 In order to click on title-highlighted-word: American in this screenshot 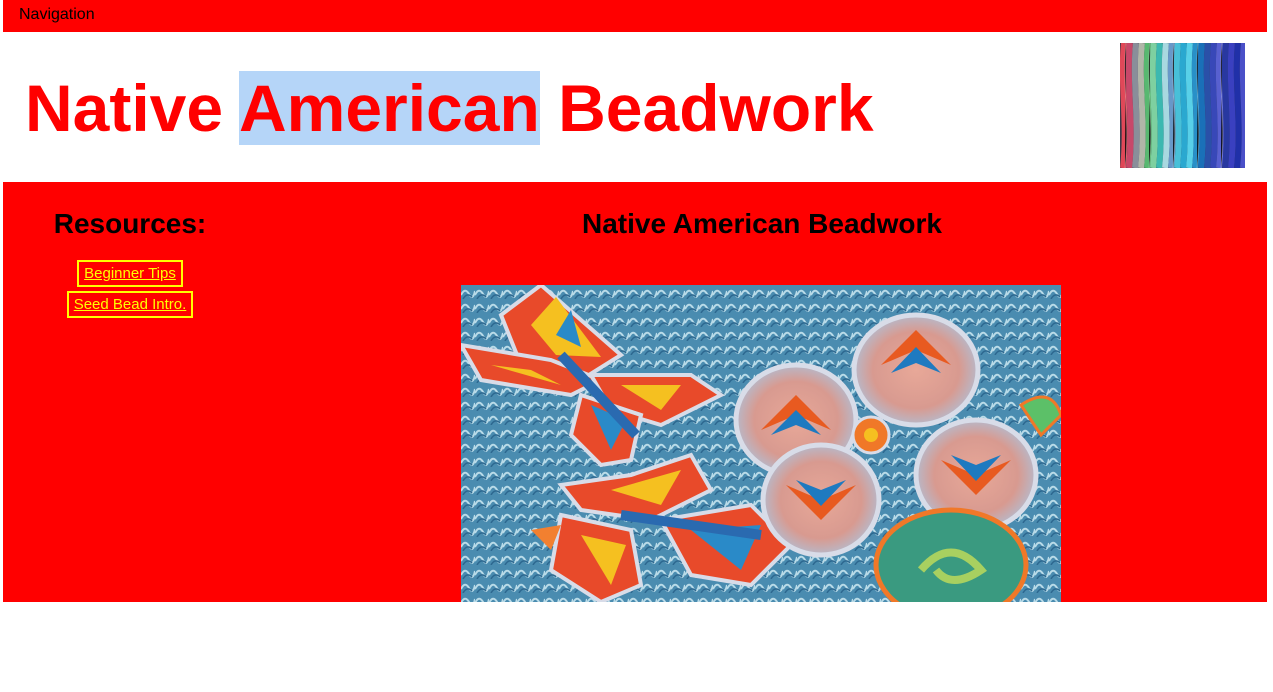, I will do `click(389, 108)`.